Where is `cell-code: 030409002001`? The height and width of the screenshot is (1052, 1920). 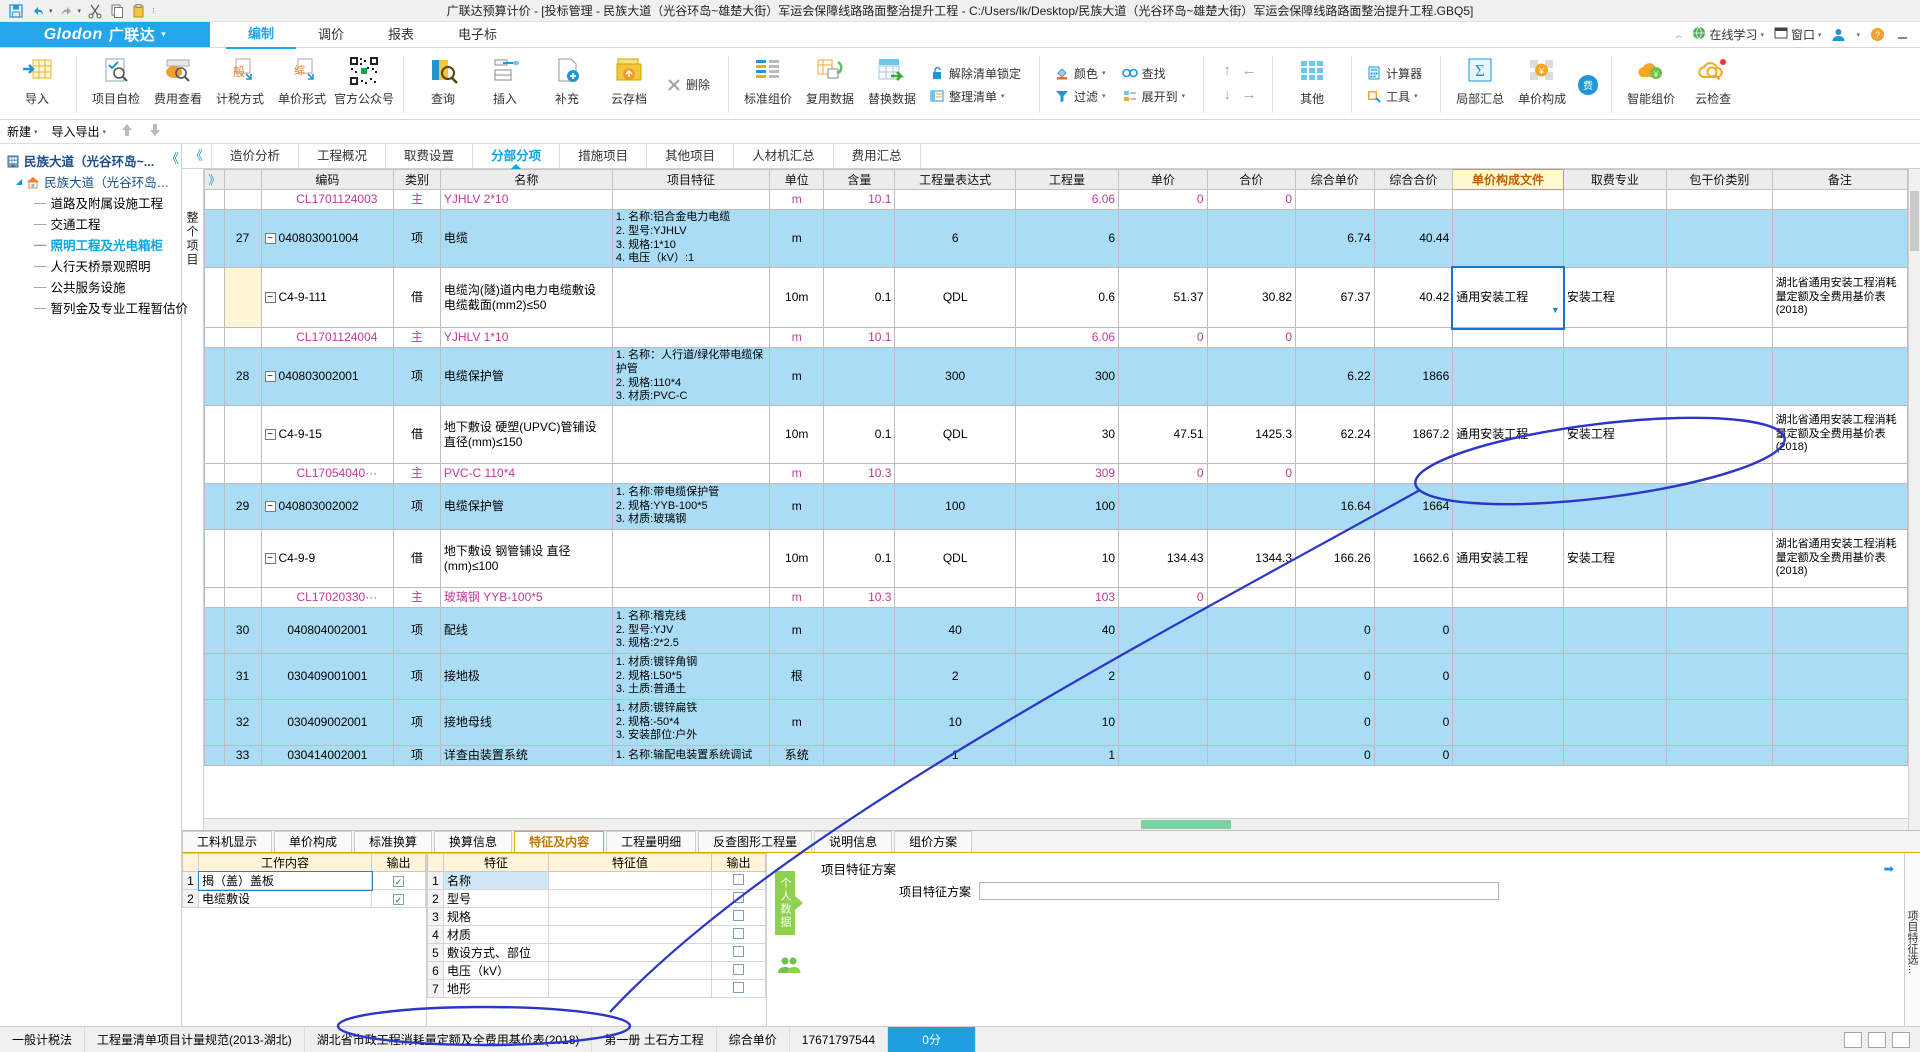
cell-code: 030409002001 is located at coordinates (327, 722).